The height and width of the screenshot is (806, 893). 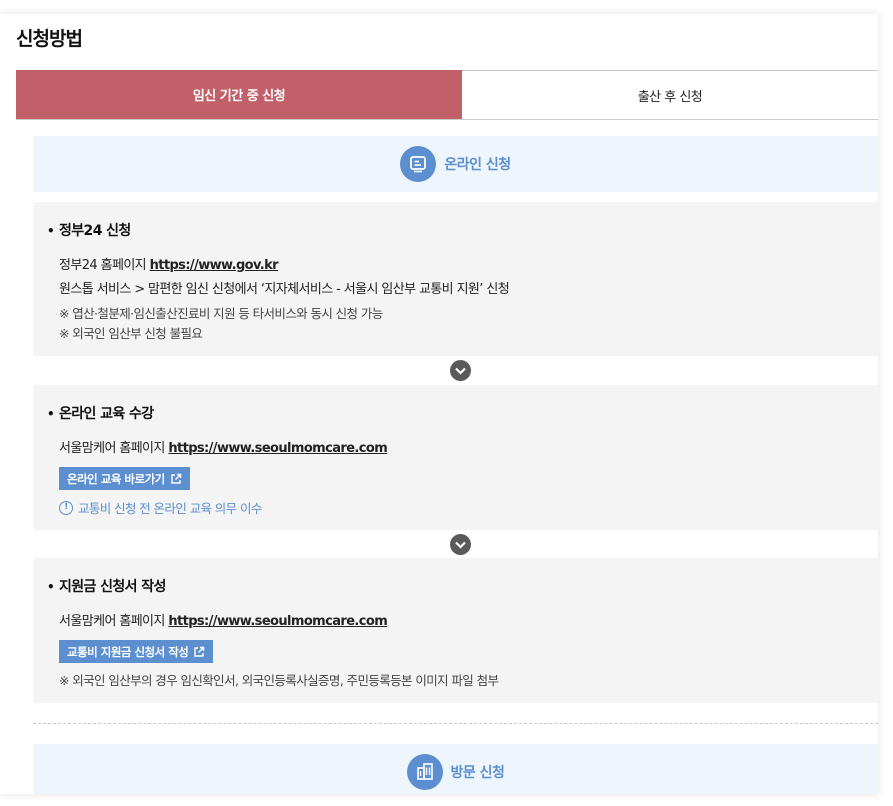 What do you see at coordinates (418, 164) in the screenshot?
I see `document-icon` at bounding box center [418, 164].